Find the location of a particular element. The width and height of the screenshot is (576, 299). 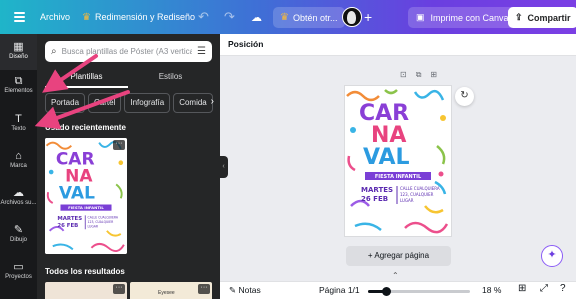

rail-item-label: Proyectos is located at coordinates (18, 277).